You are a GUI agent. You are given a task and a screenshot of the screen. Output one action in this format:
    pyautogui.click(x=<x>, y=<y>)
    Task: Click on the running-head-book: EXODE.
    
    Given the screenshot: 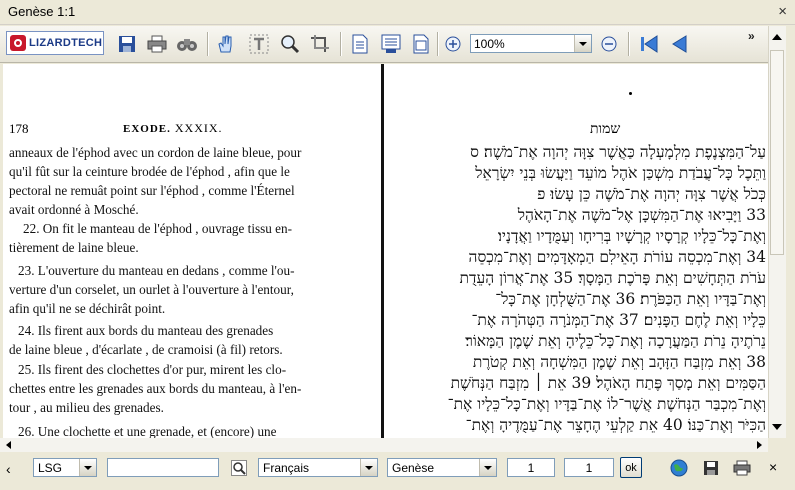 What is the action you would take?
    pyautogui.click(x=147, y=129)
    